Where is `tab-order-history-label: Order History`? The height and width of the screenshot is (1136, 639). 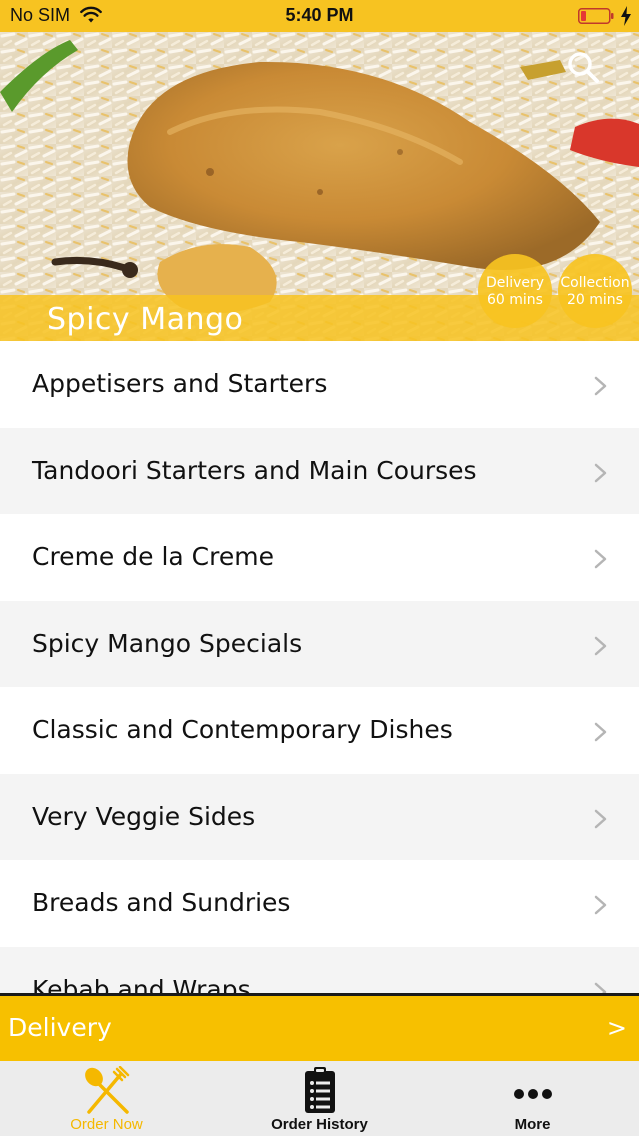 tab-order-history-label: Order History is located at coordinates (319, 1124).